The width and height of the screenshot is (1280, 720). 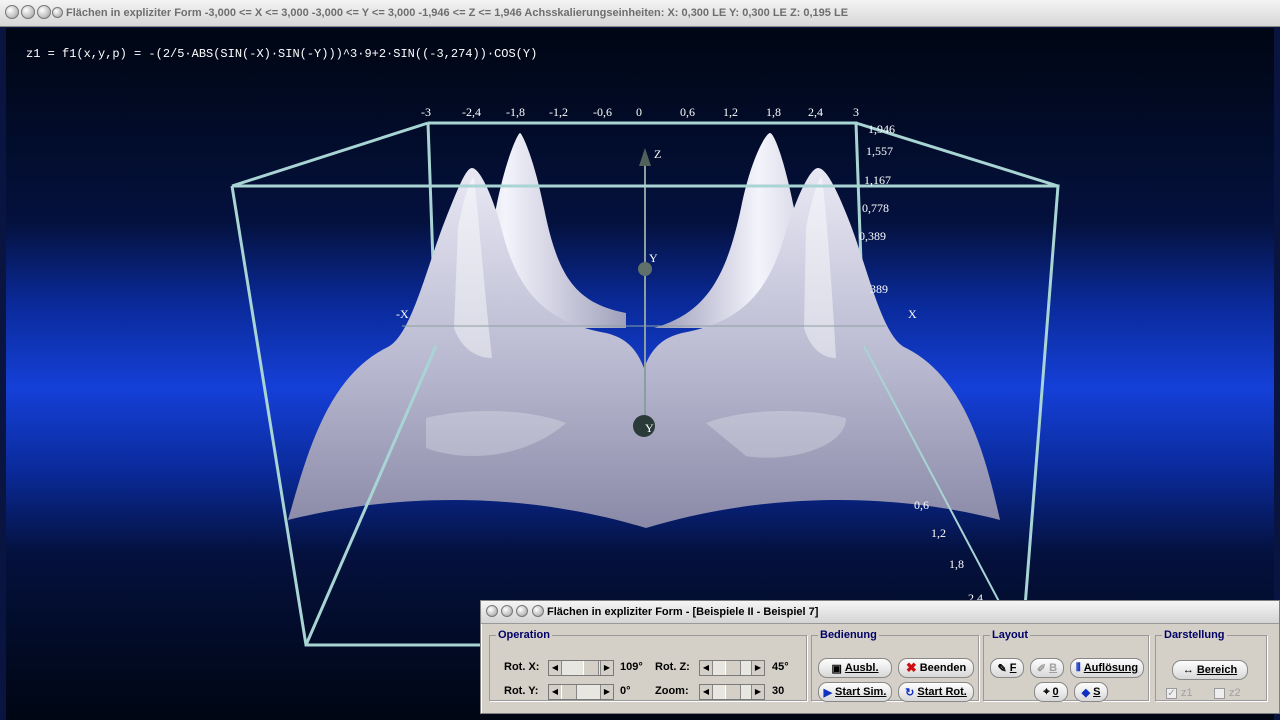 What do you see at coordinates (631, 667) in the screenshot?
I see `rot-x-value: 109°` at bounding box center [631, 667].